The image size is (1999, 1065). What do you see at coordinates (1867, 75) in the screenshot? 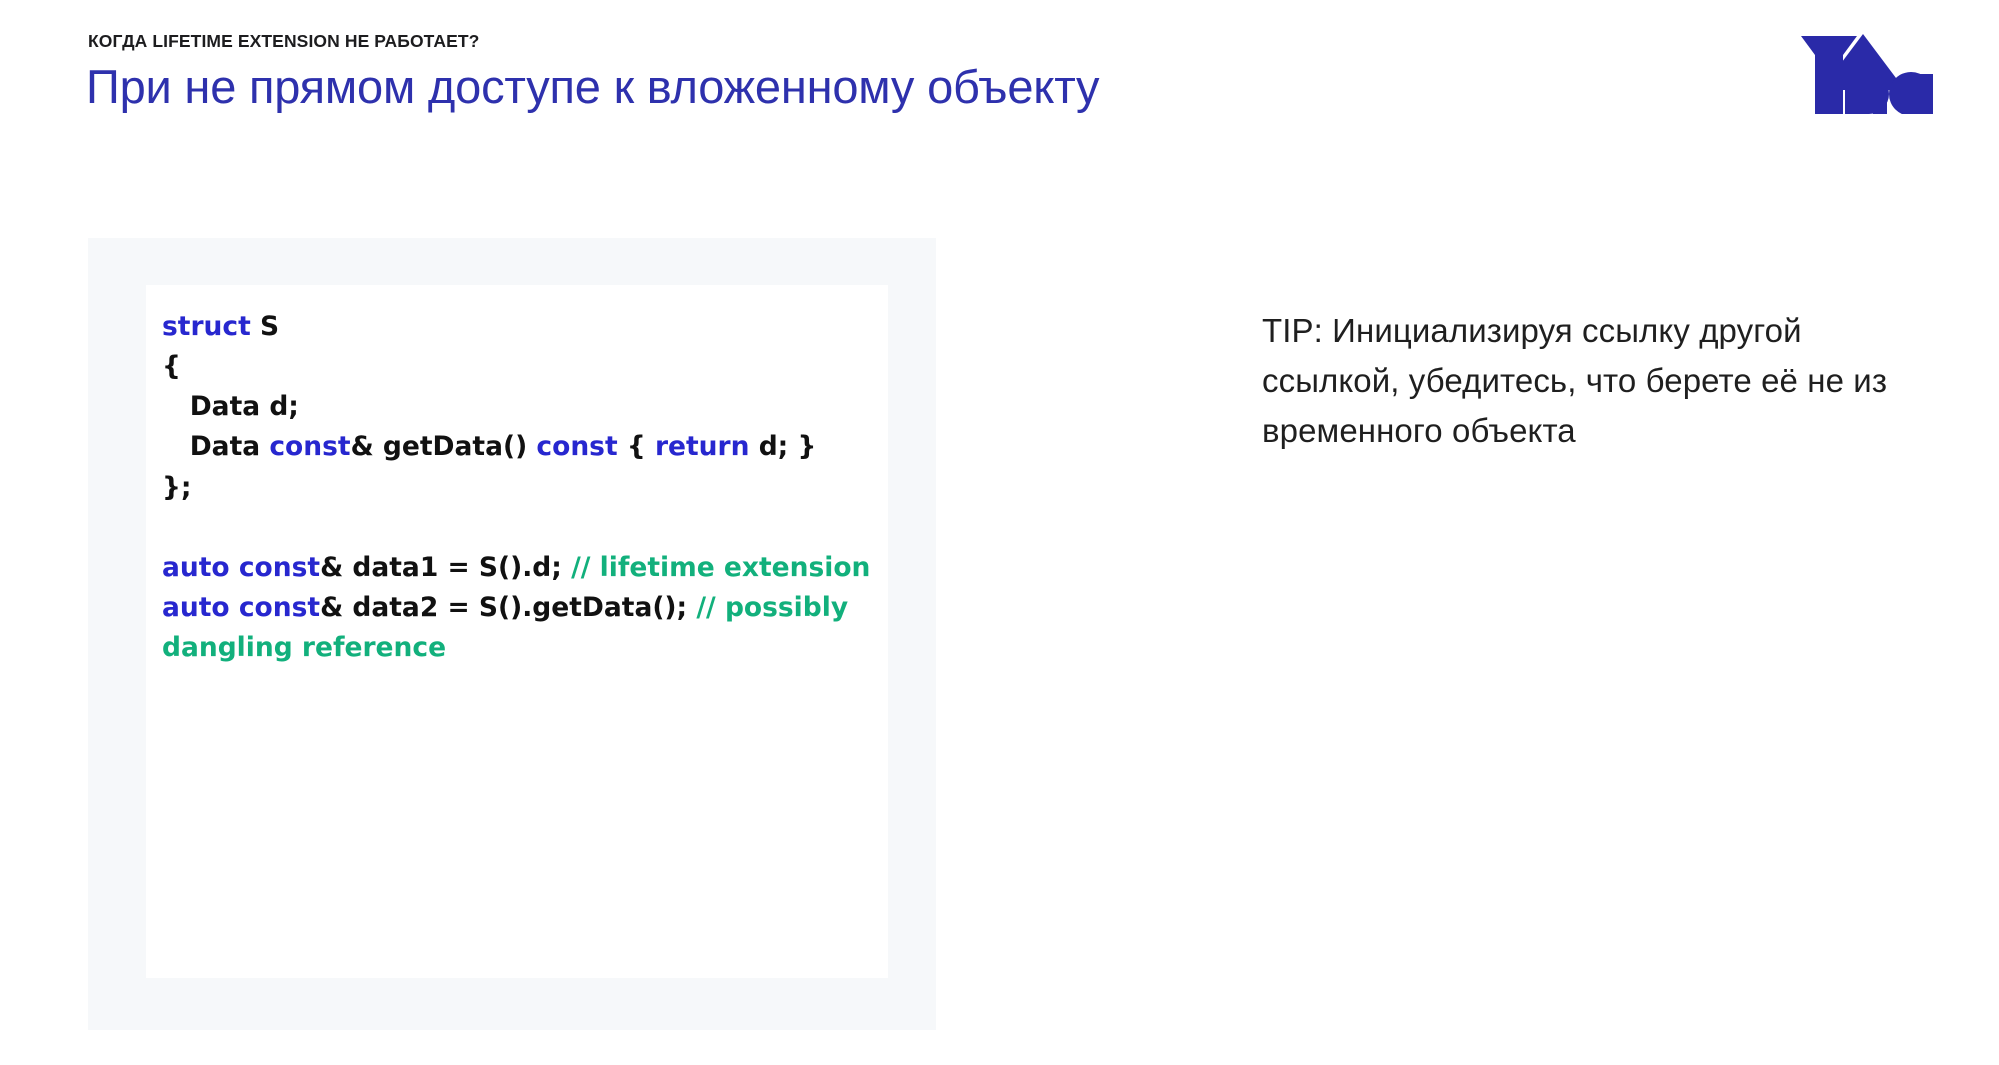
I see `yadro-logo-icon` at bounding box center [1867, 75].